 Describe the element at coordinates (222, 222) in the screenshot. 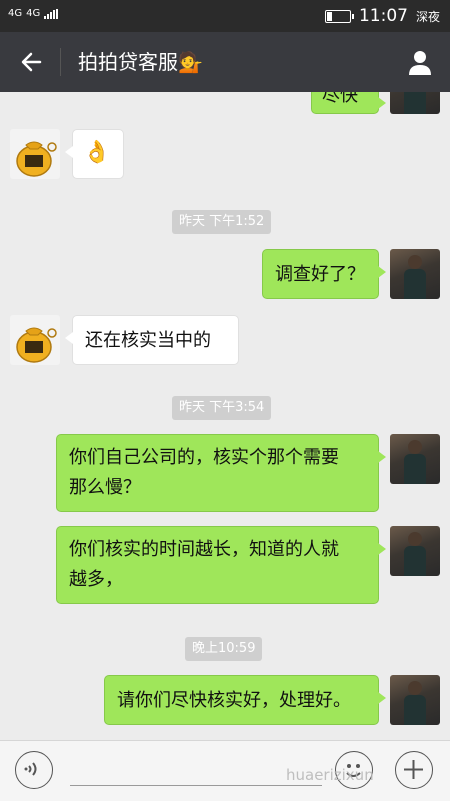

I see `timestamp: 昨天 下午1:52` at that location.